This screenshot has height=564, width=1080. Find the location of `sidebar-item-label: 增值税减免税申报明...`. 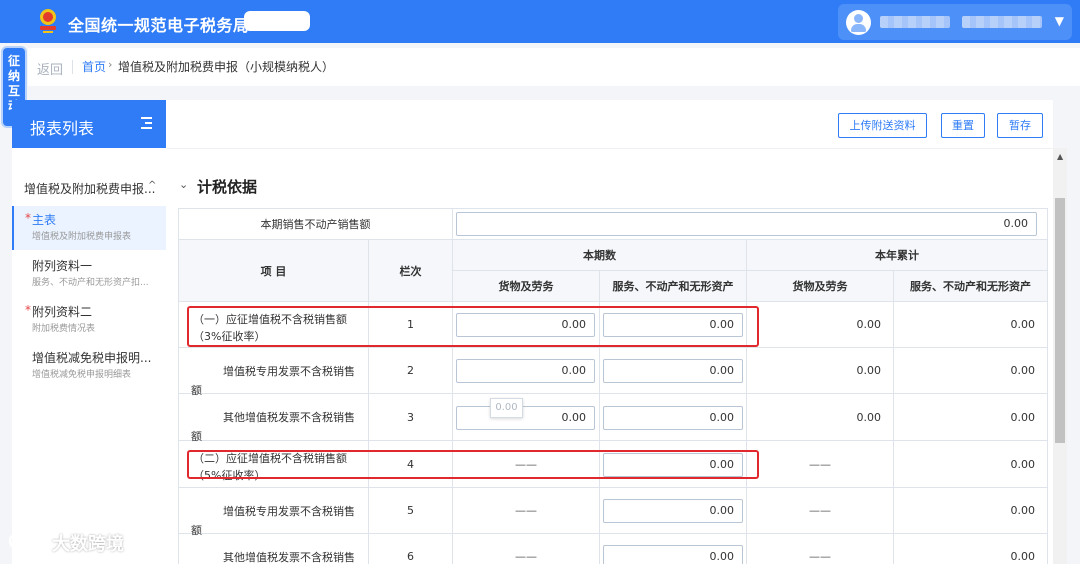

sidebar-item-label: 增值税减免税申报明... is located at coordinates (92, 358).